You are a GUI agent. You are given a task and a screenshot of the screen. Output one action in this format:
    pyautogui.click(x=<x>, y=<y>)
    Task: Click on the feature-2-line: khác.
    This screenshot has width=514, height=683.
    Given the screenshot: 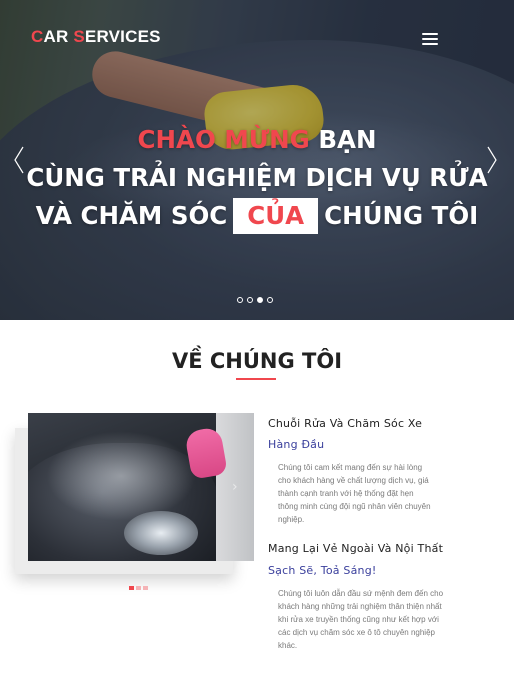 What is the action you would take?
    pyautogui.click(x=288, y=645)
    